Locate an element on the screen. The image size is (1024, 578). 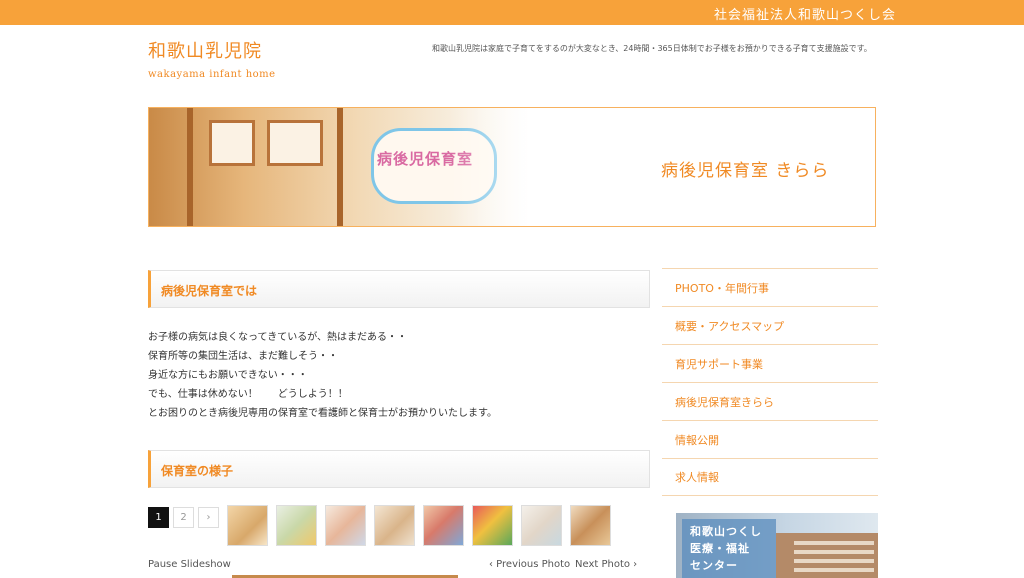
intro-line: 保育所等の集団生活は、まだ難しそう・・ is located at coordinates (243, 356).